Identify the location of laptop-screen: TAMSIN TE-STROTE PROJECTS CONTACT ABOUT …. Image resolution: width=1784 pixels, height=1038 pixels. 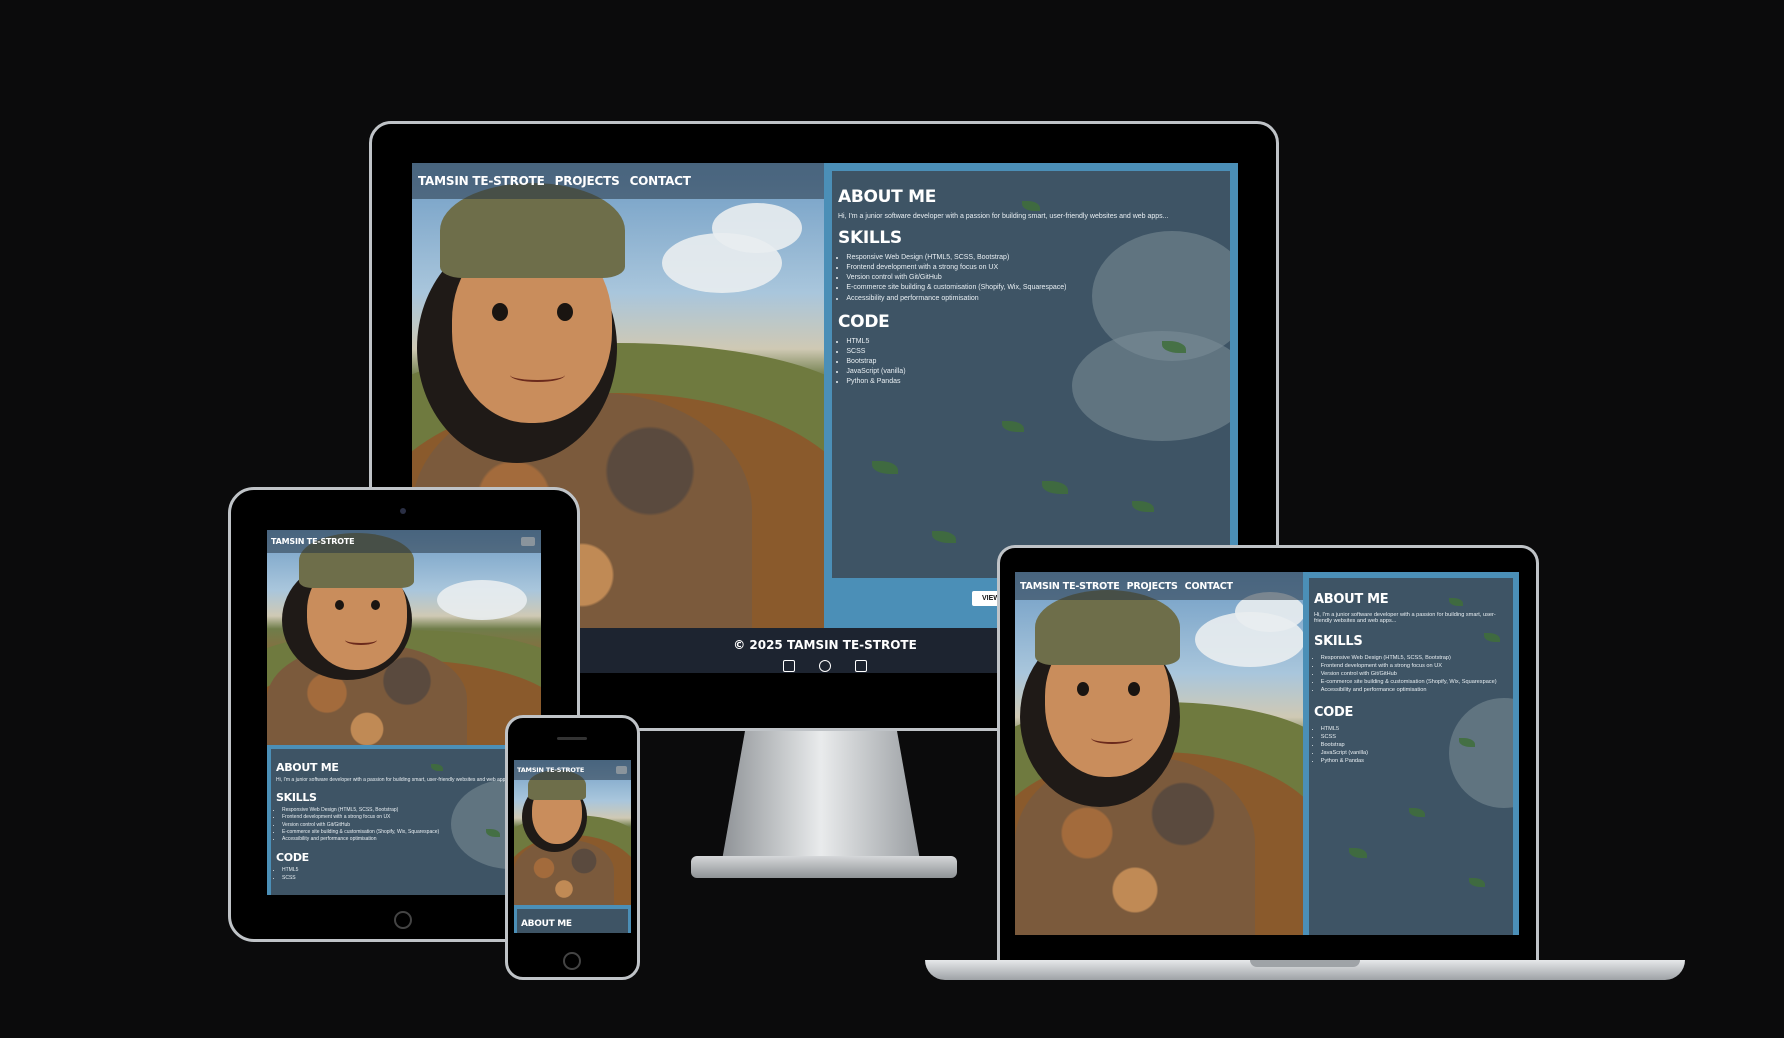
(1267, 753).